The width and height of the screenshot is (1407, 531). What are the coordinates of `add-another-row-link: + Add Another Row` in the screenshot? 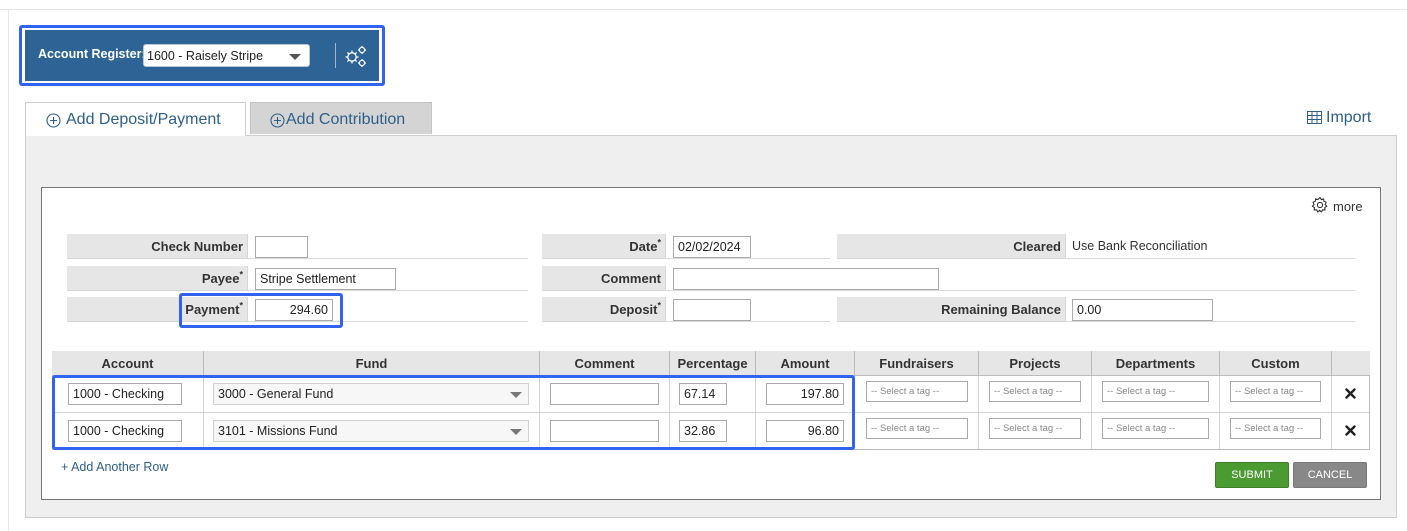 It's located at (114, 467).